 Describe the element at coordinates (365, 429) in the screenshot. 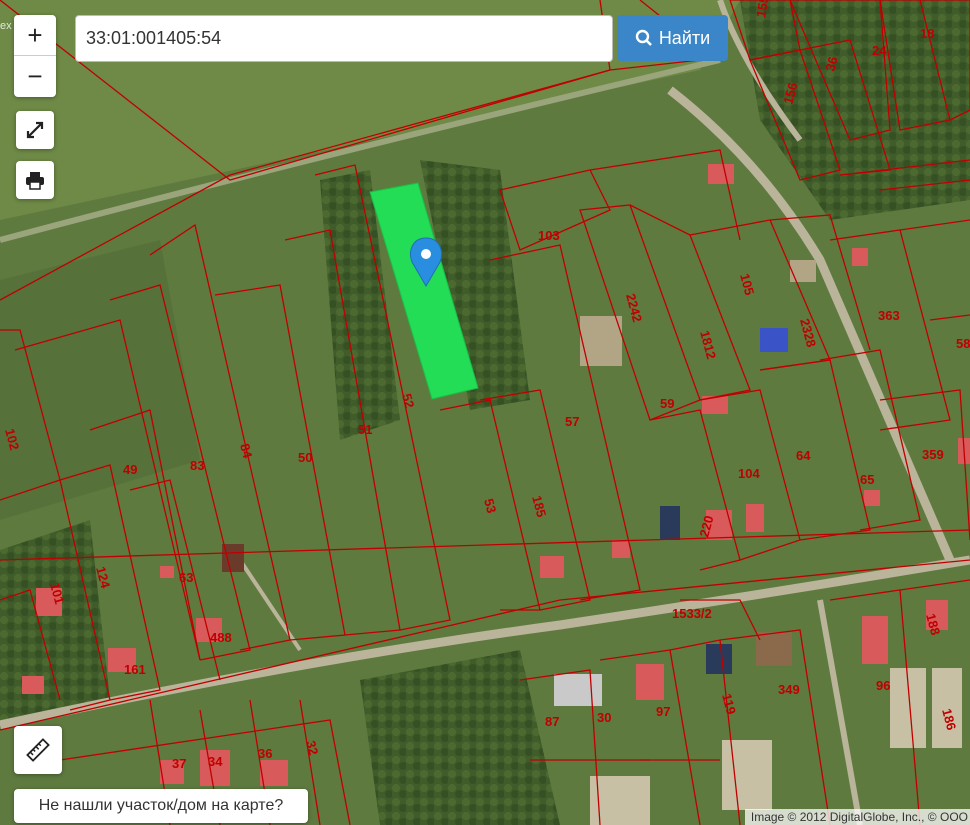

I see `plot-label: 51` at that location.